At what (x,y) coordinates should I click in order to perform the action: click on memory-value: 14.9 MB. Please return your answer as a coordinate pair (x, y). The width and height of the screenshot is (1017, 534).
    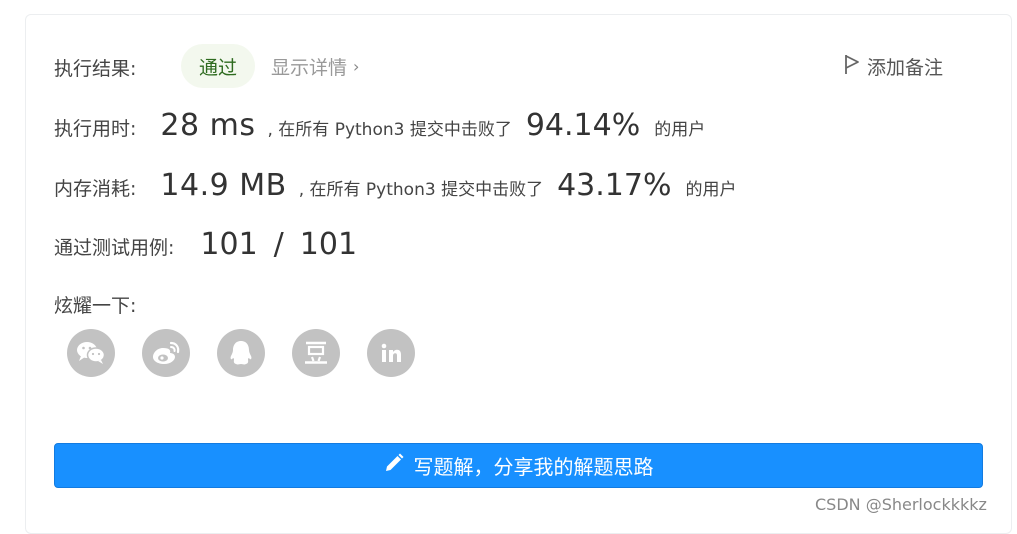
    Looking at the image, I should click on (223, 185).